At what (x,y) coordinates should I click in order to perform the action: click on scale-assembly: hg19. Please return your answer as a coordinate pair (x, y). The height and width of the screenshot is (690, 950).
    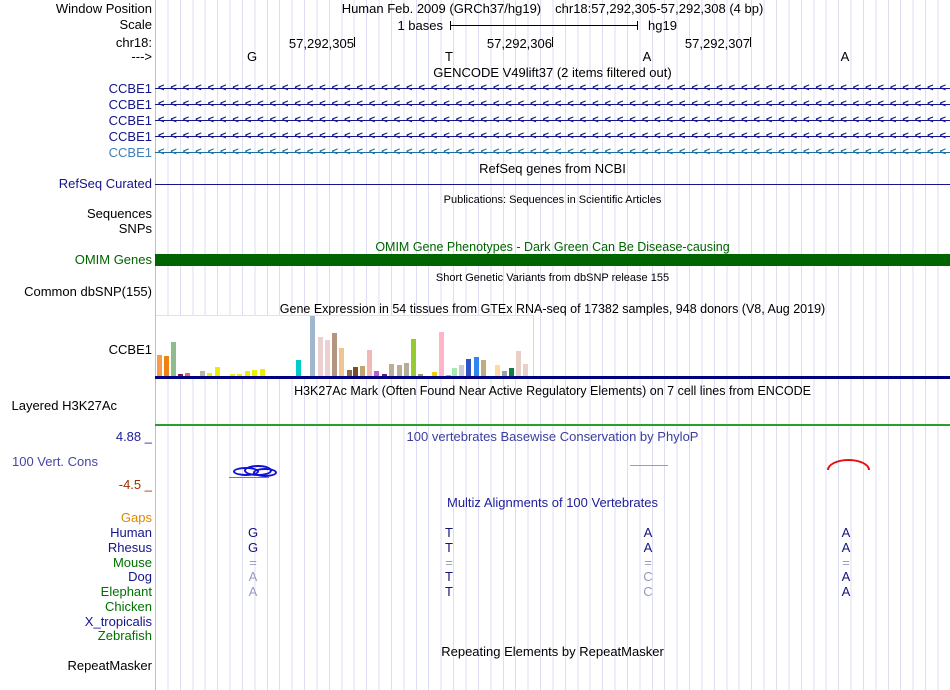
    Looking at the image, I should click on (662, 25).